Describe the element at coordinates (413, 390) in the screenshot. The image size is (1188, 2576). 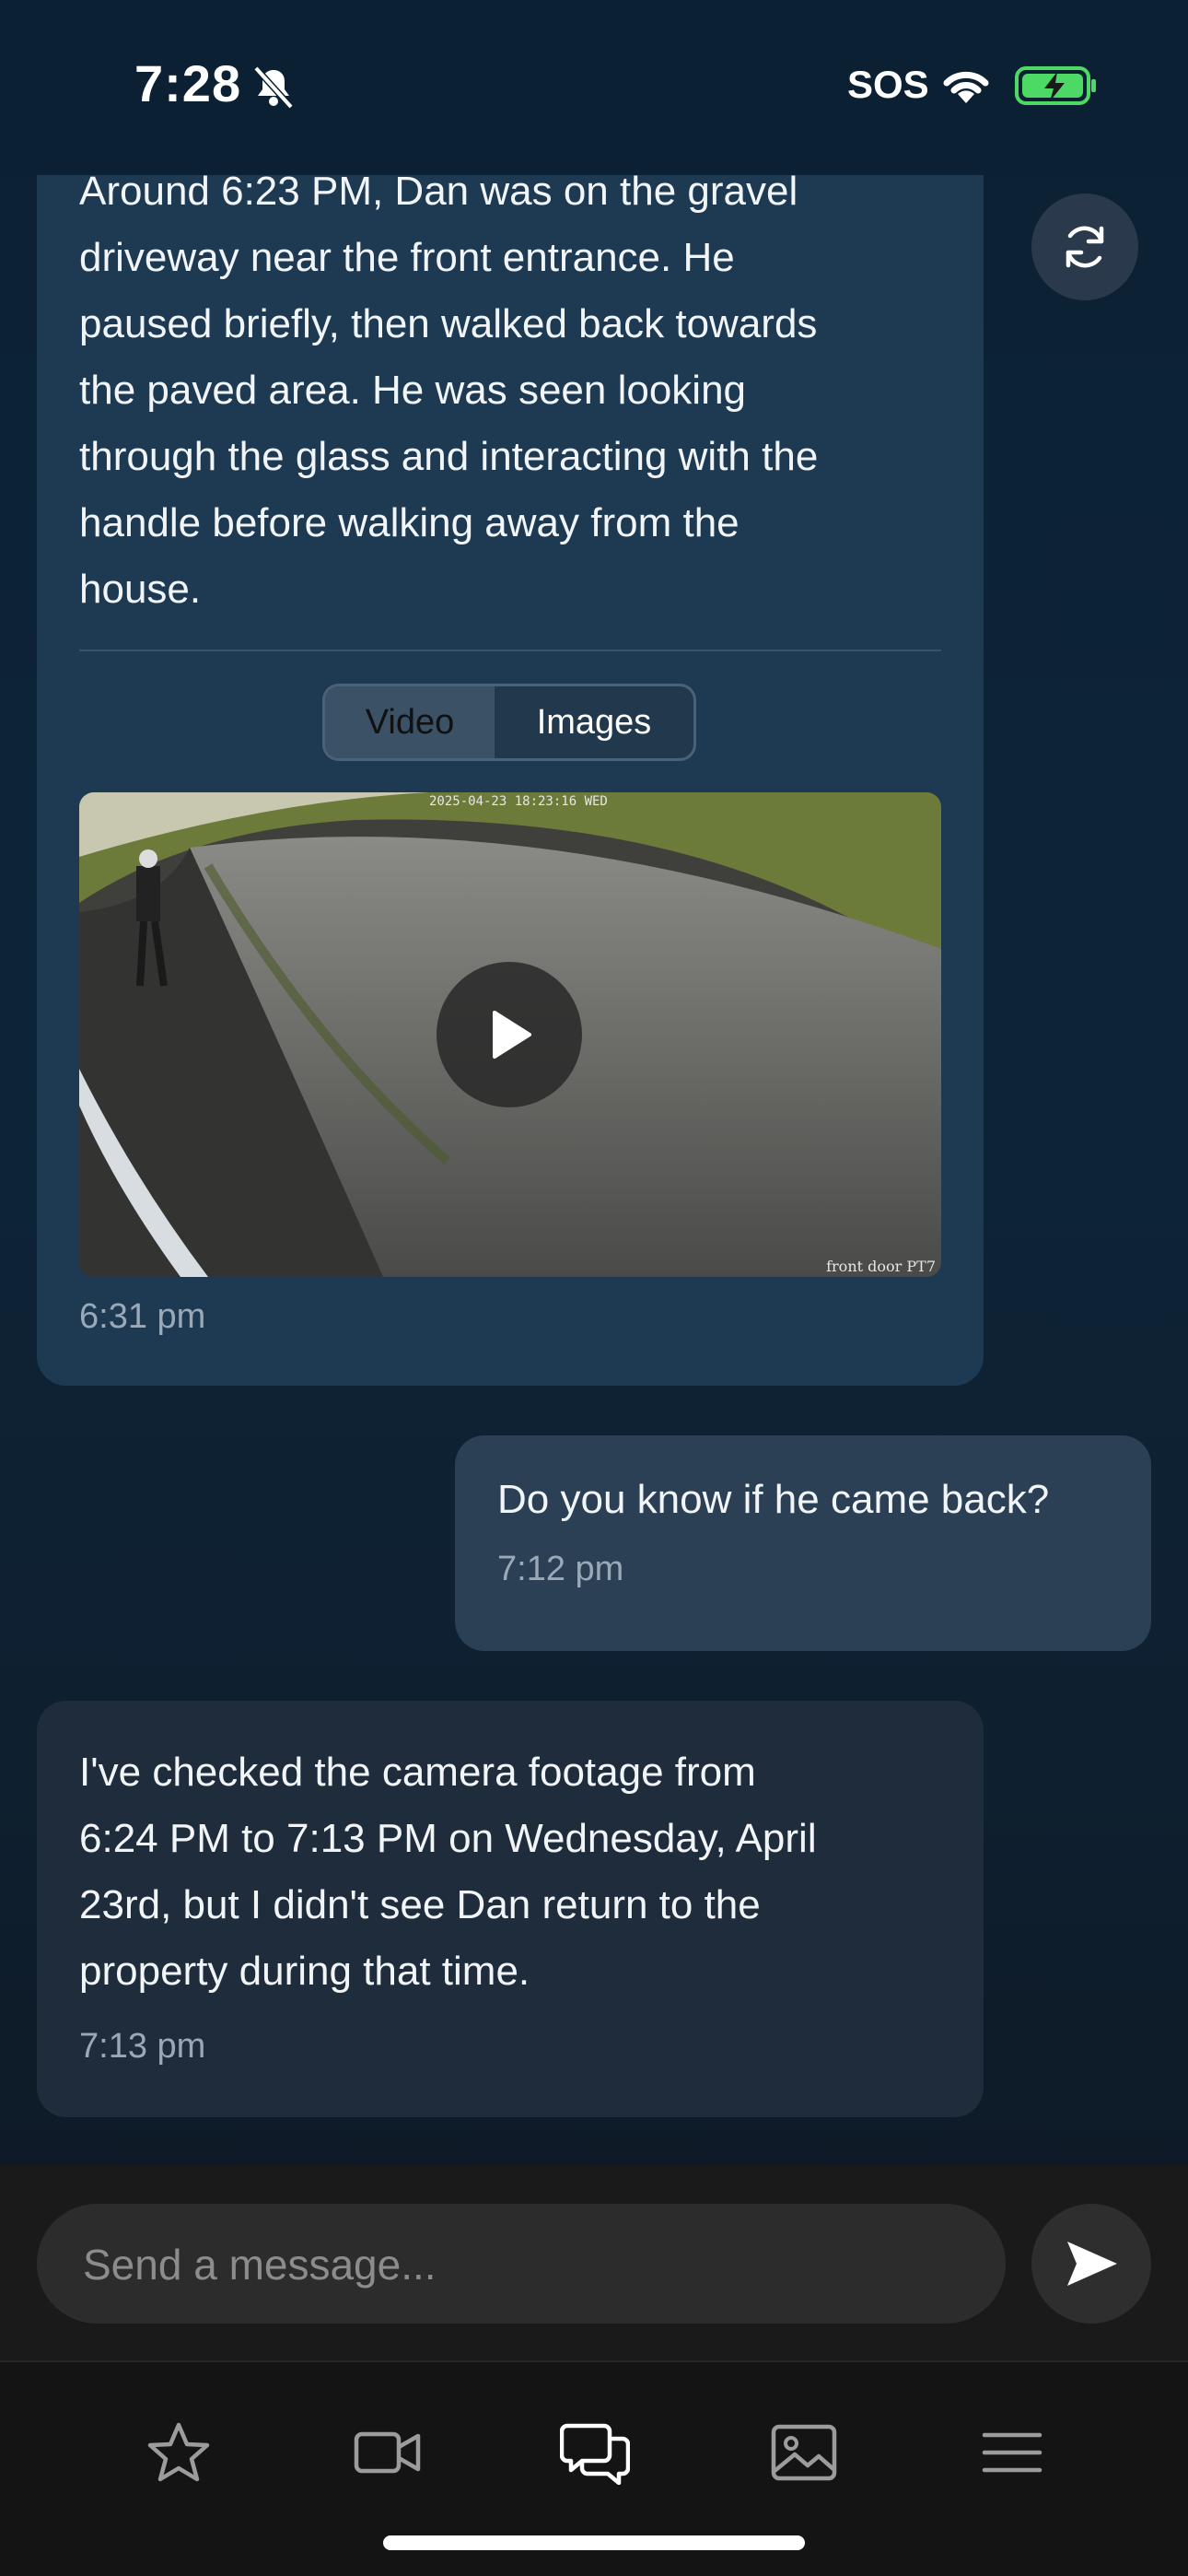
I see `text-line: the paved area. He was seen looking` at that location.